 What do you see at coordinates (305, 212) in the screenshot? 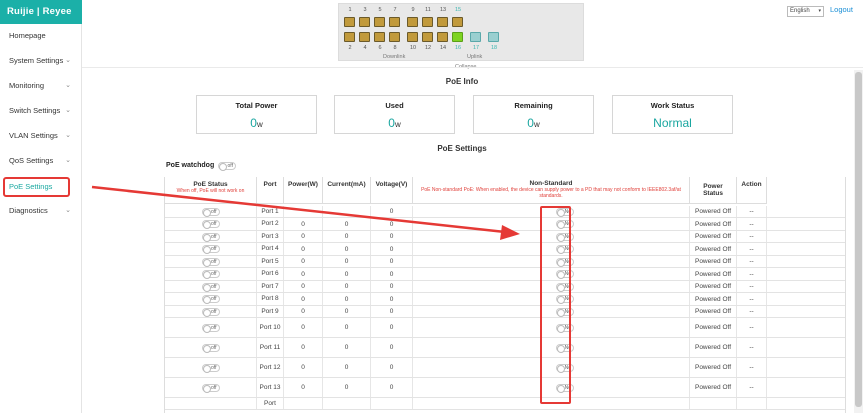
I see `annotation-arrow` at bounding box center [305, 212].